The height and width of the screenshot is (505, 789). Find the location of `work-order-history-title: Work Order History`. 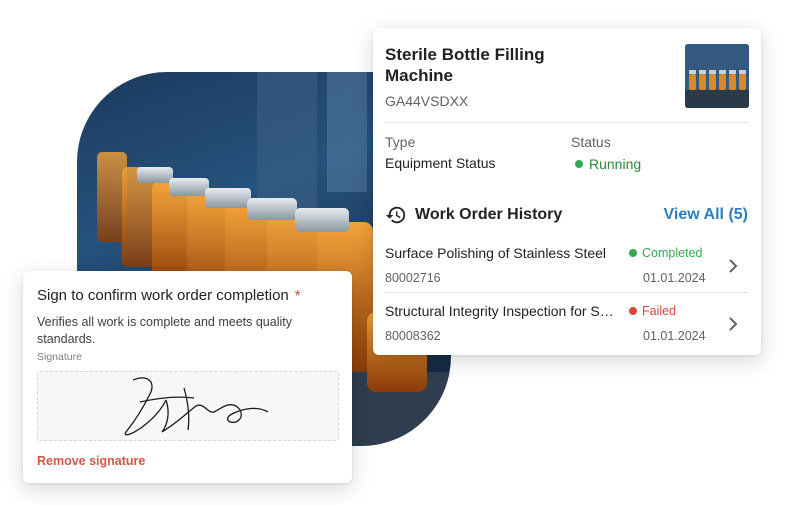

work-order-history-title: Work Order History is located at coordinates (489, 214).